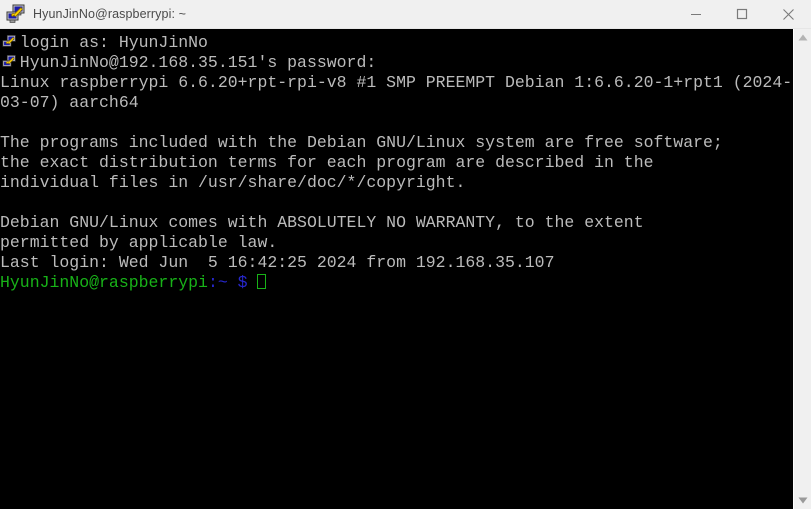  What do you see at coordinates (222, 282) in the screenshot?
I see `prompt-path: ~` at bounding box center [222, 282].